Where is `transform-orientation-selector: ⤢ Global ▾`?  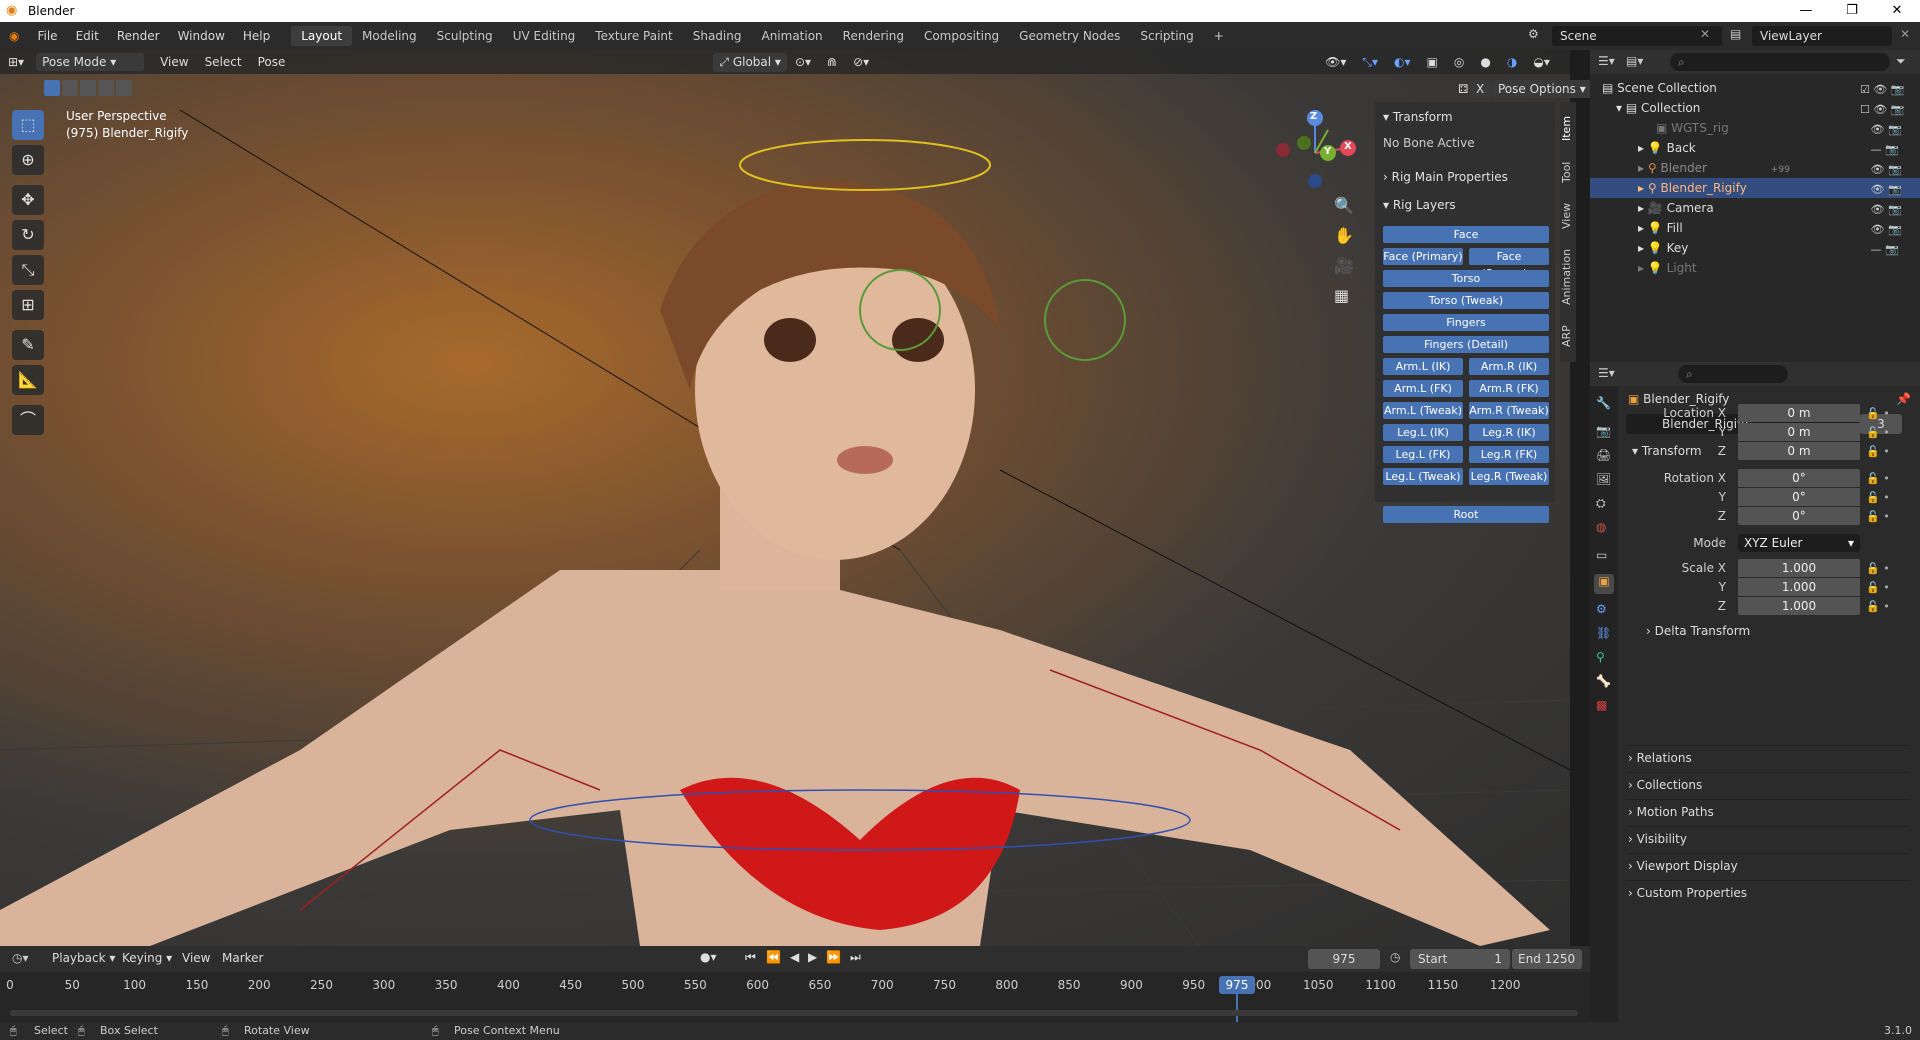 transform-orientation-selector: ⤢ Global ▾ is located at coordinates (750, 62).